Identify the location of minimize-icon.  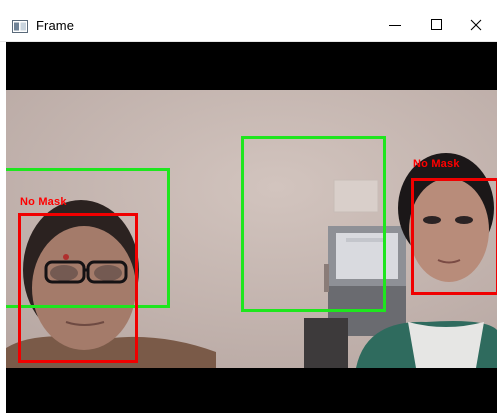
(395, 25).